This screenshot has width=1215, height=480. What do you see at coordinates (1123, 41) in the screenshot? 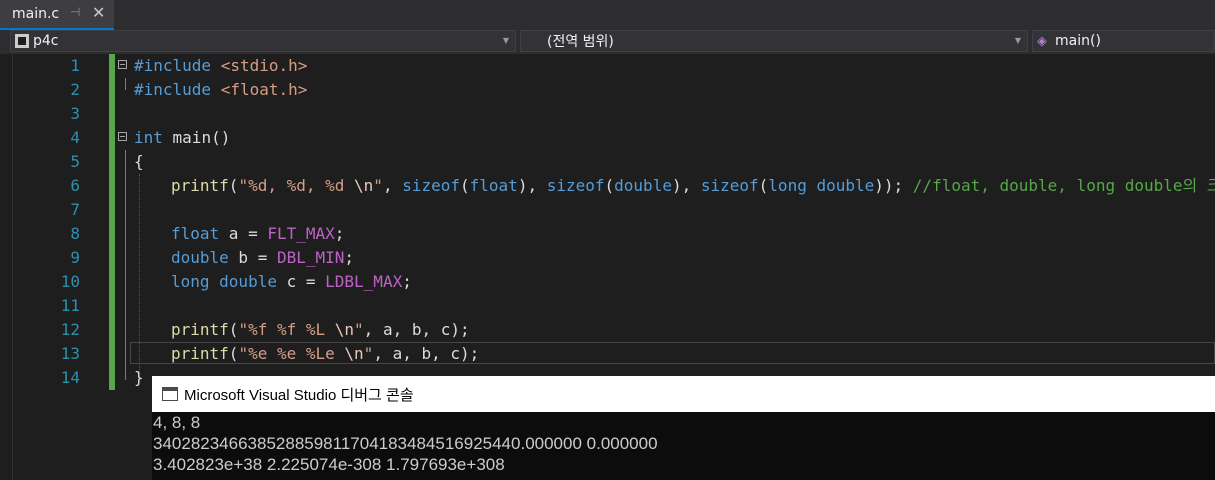
I see `function-dropdown: ◈ main()` at bounding box center [1123, 41].